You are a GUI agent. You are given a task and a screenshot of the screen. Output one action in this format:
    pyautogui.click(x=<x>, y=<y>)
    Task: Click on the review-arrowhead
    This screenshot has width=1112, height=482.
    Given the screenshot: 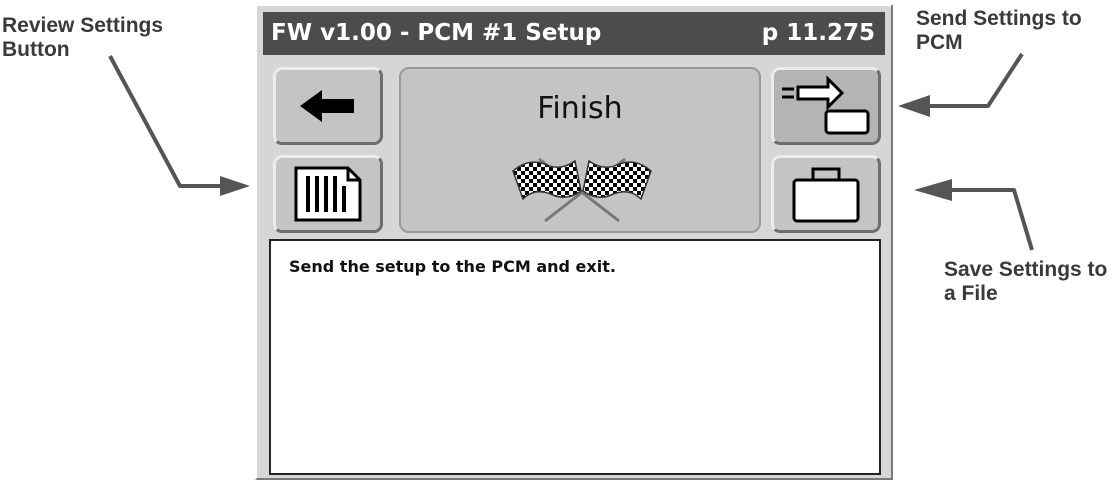 What is the action you would take?
    pyautogui.click(x=235, y=186)
    